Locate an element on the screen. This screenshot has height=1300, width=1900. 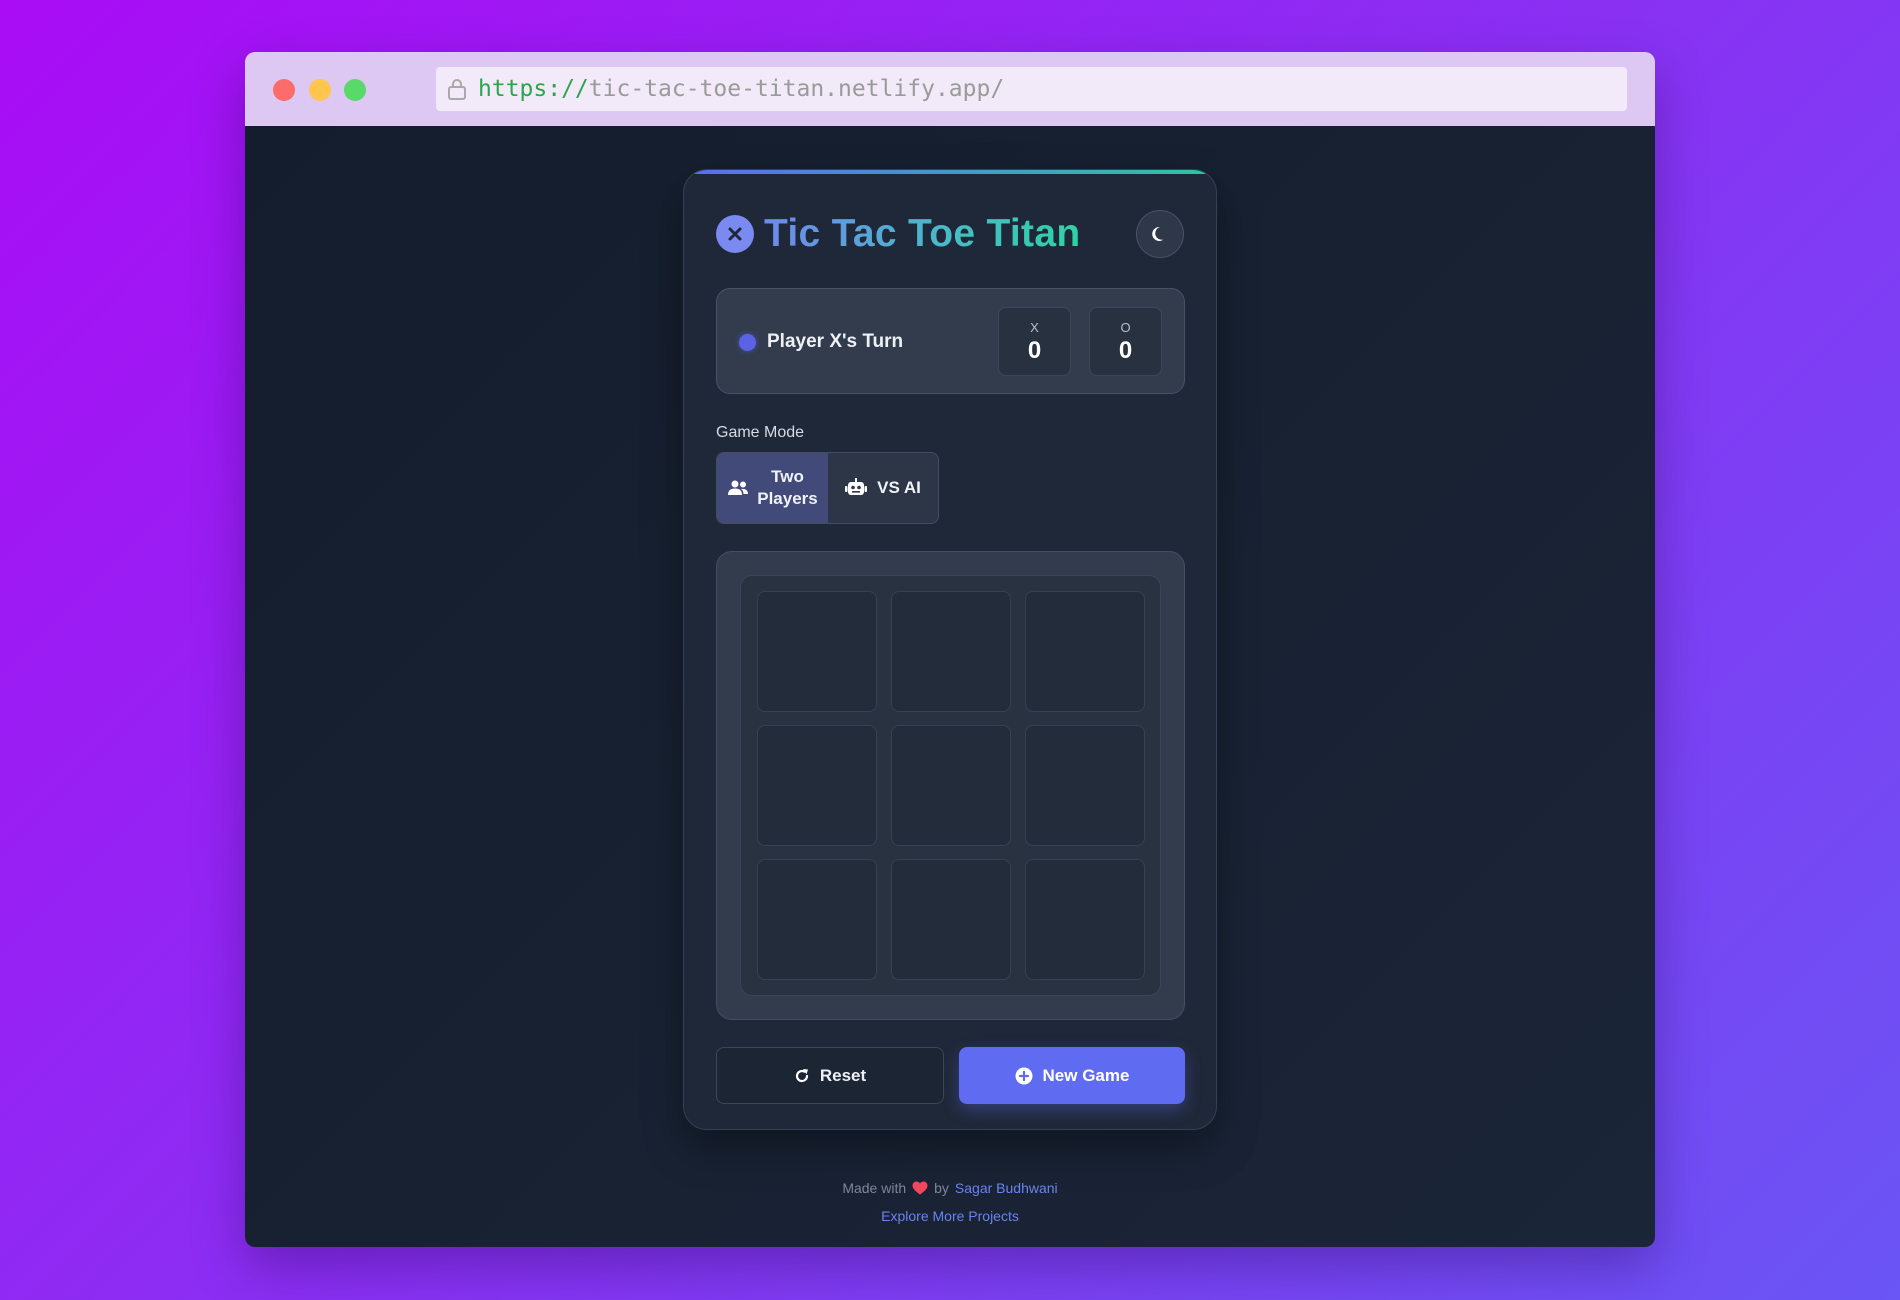
vs-ai-label: VS AI is located at coordinates (899, 487).